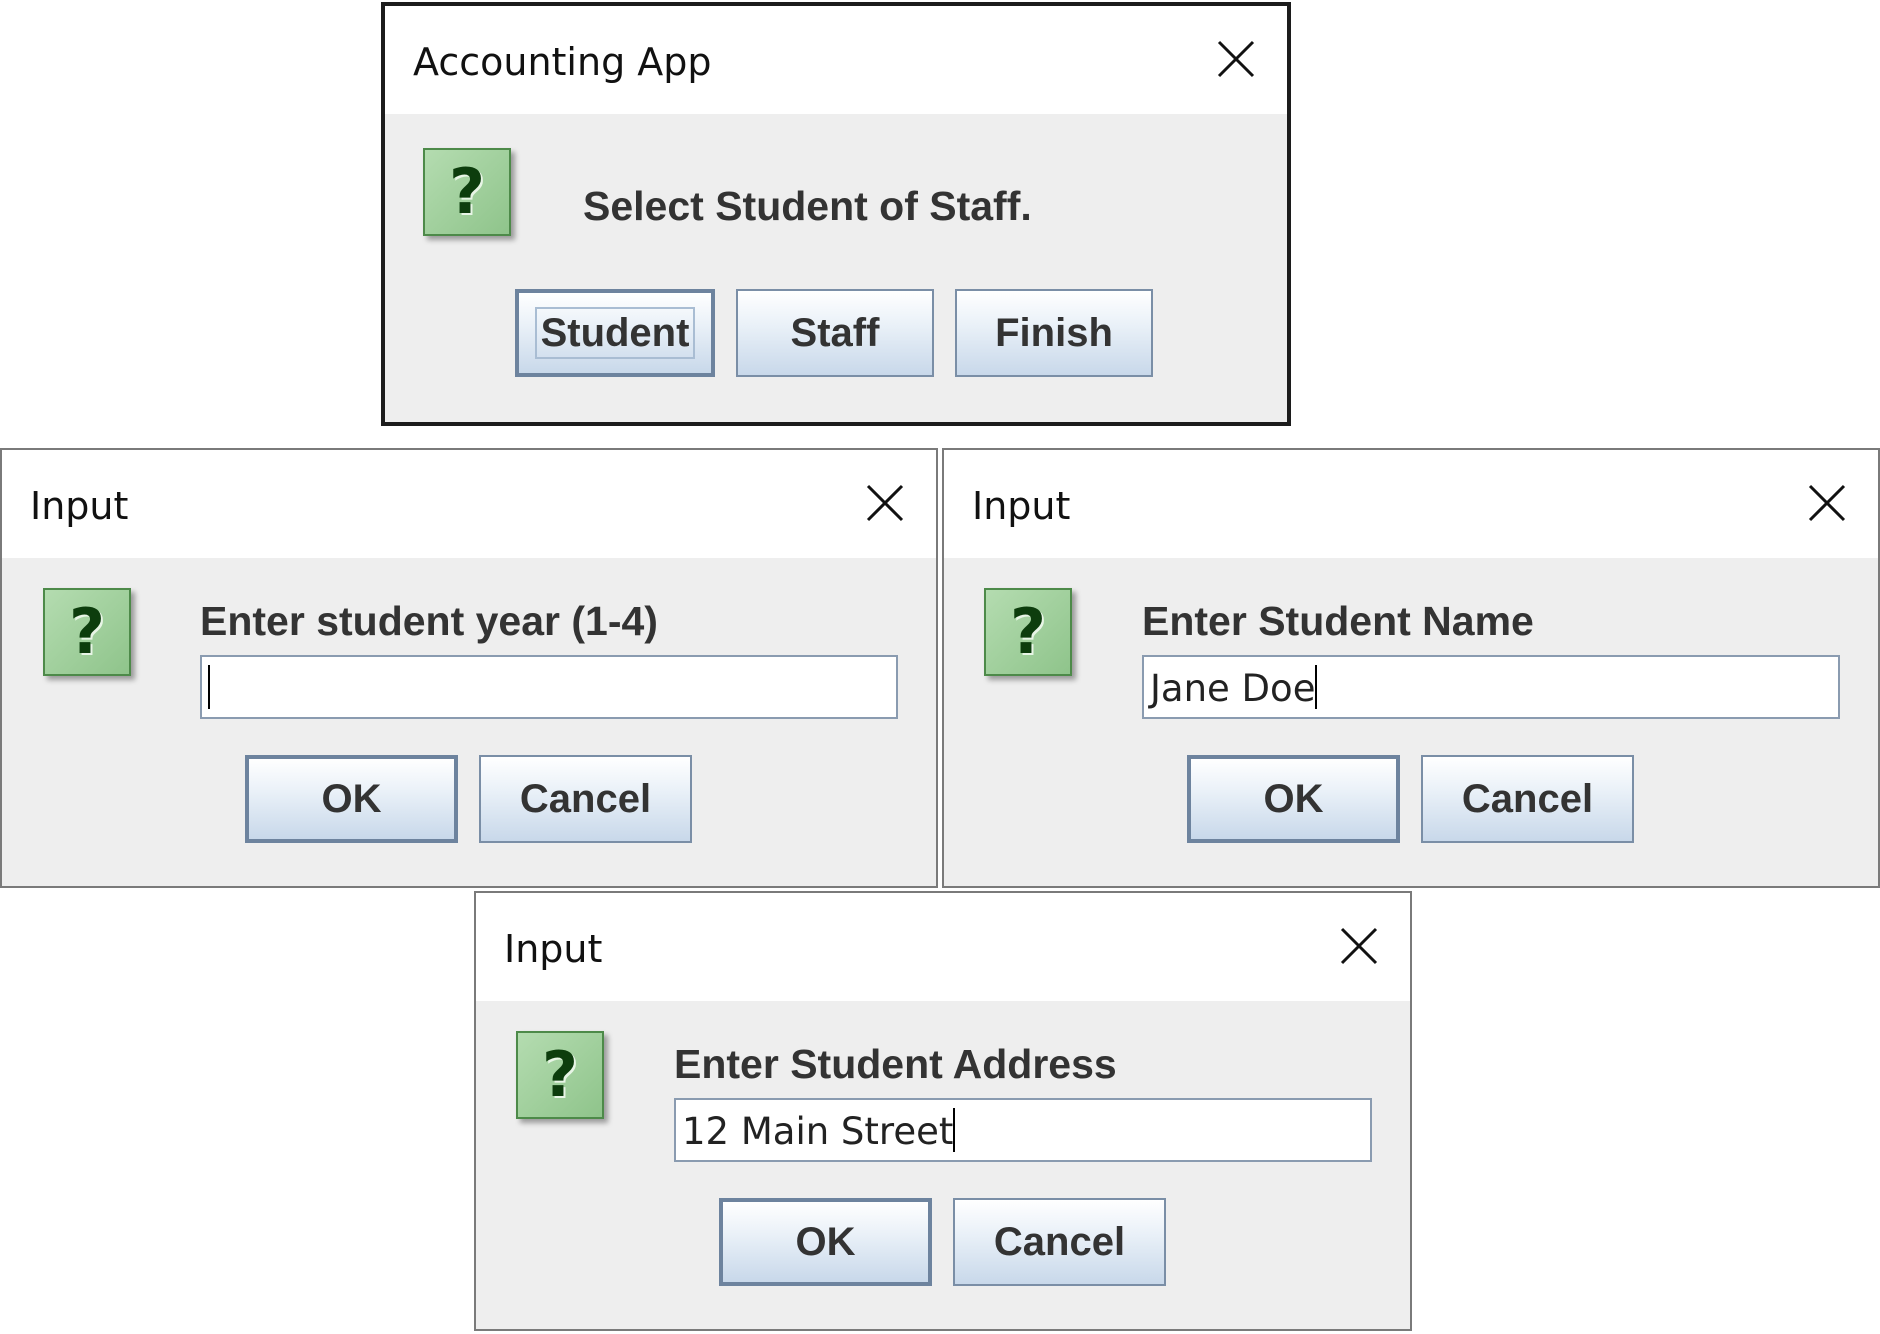 This screenshot has width=1880, height=1334. I want to click on student-button: Student, so click(615, 333).